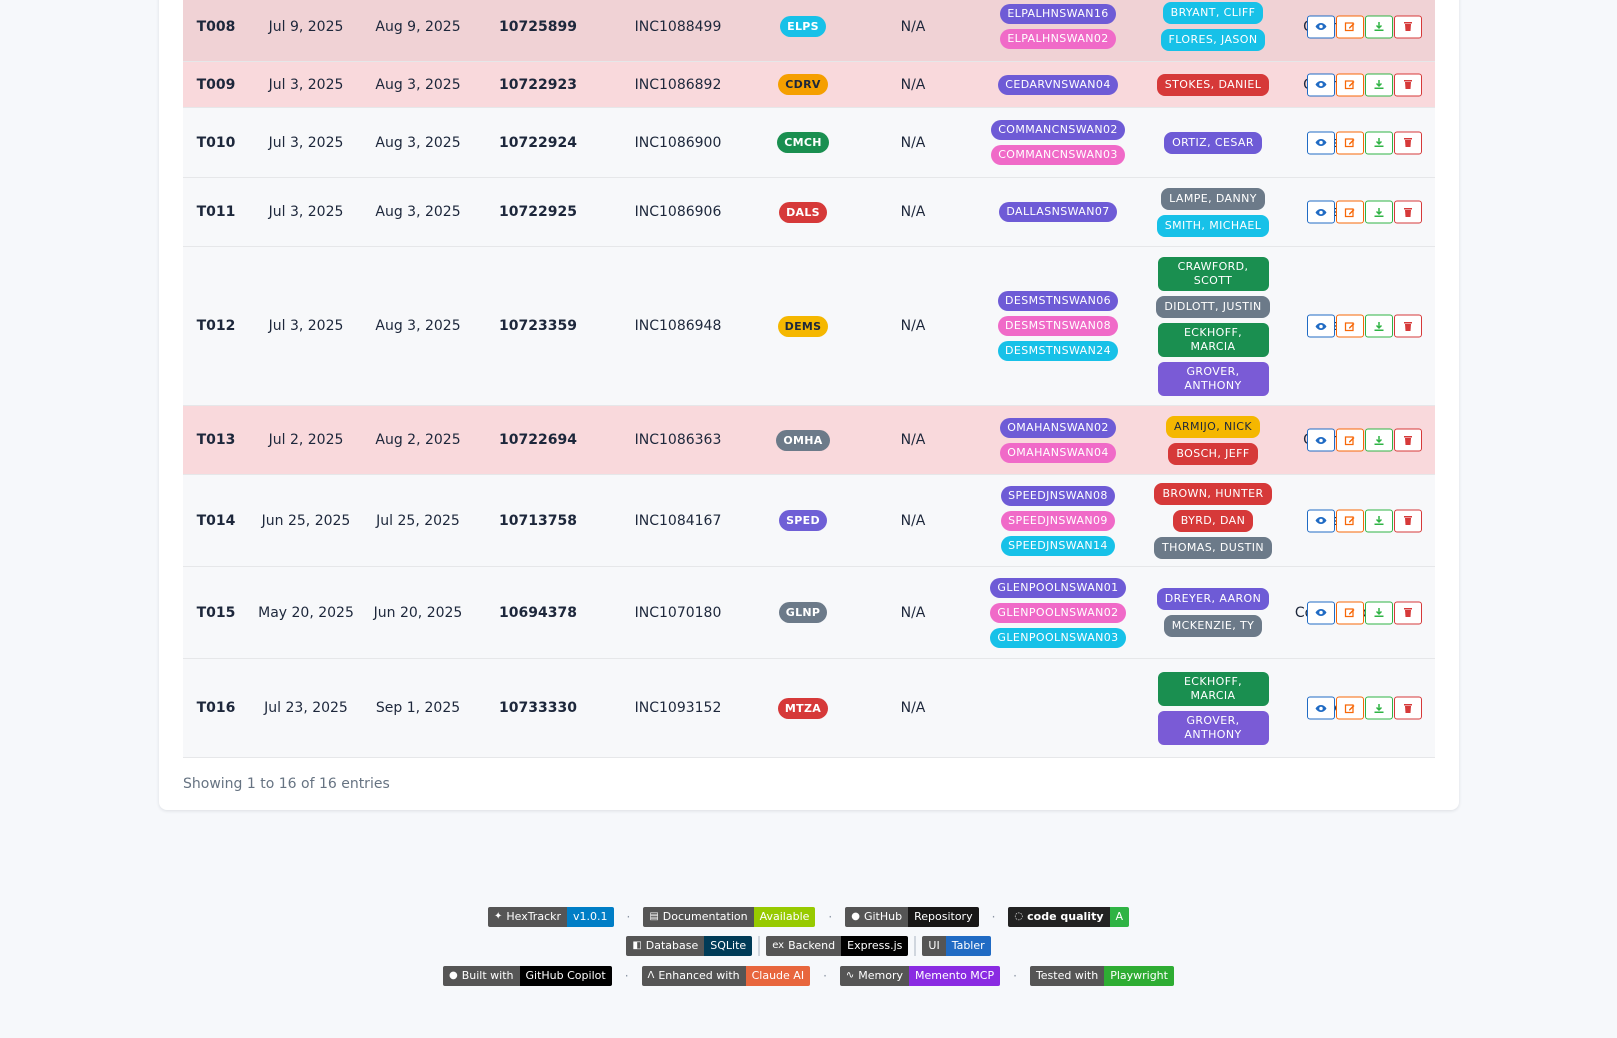  Describe the element at coordinates (1213, 273) in the screenshot. I see `technician-badge: CRAWFORD, SCOTT` at that location.